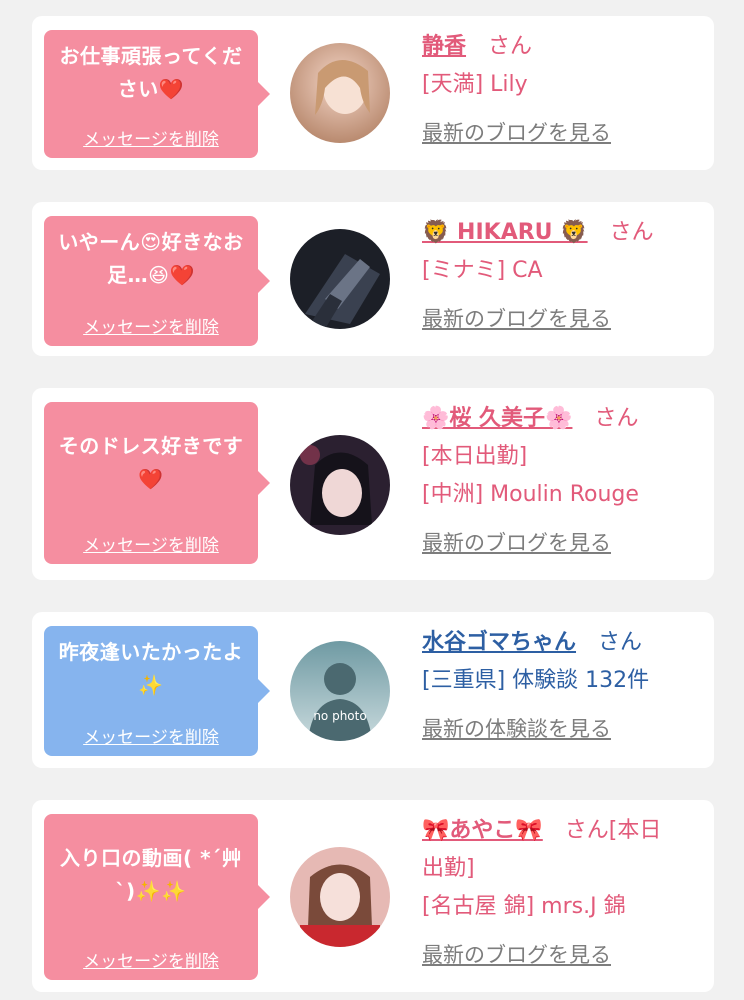  Describe the element at coordinates (340, 716) in the screenshot. I see `no-photo-label: no photo` at that location.